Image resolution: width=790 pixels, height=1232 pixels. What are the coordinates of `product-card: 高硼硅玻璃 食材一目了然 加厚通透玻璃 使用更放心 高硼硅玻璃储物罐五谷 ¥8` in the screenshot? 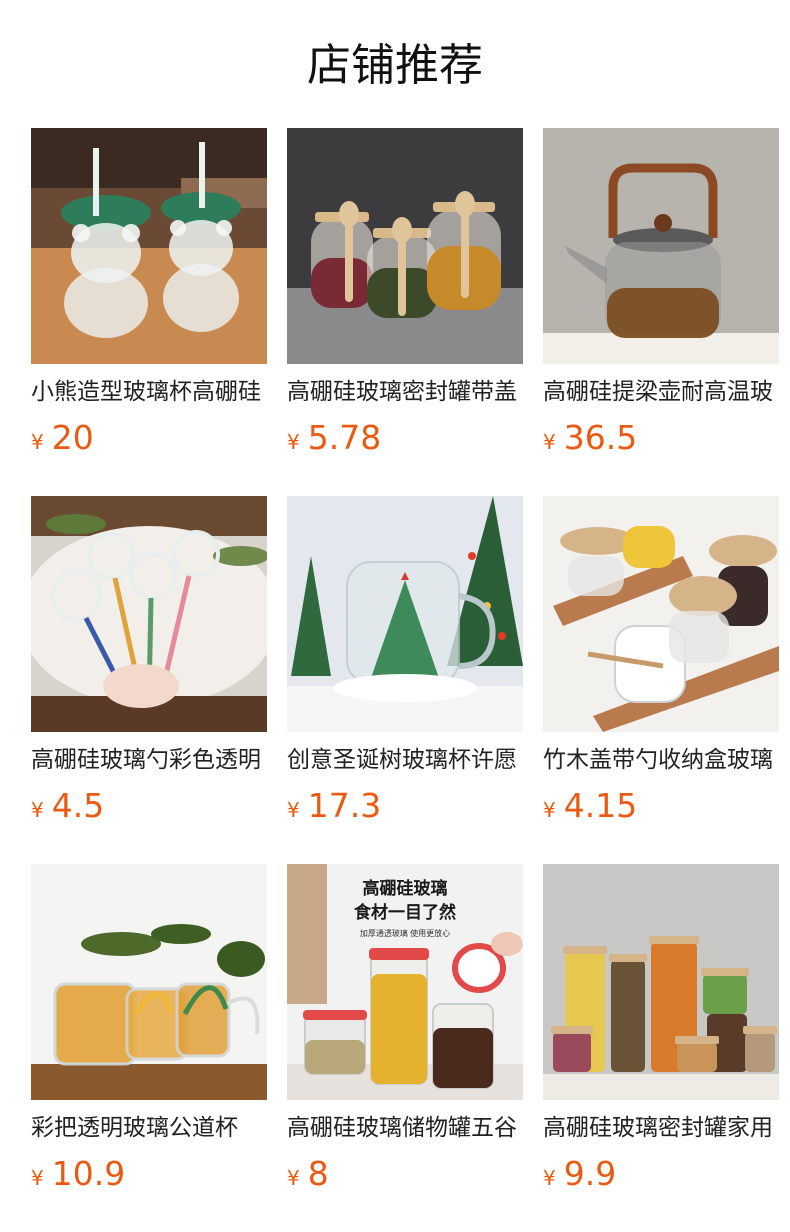 It's located at (405, 1034).